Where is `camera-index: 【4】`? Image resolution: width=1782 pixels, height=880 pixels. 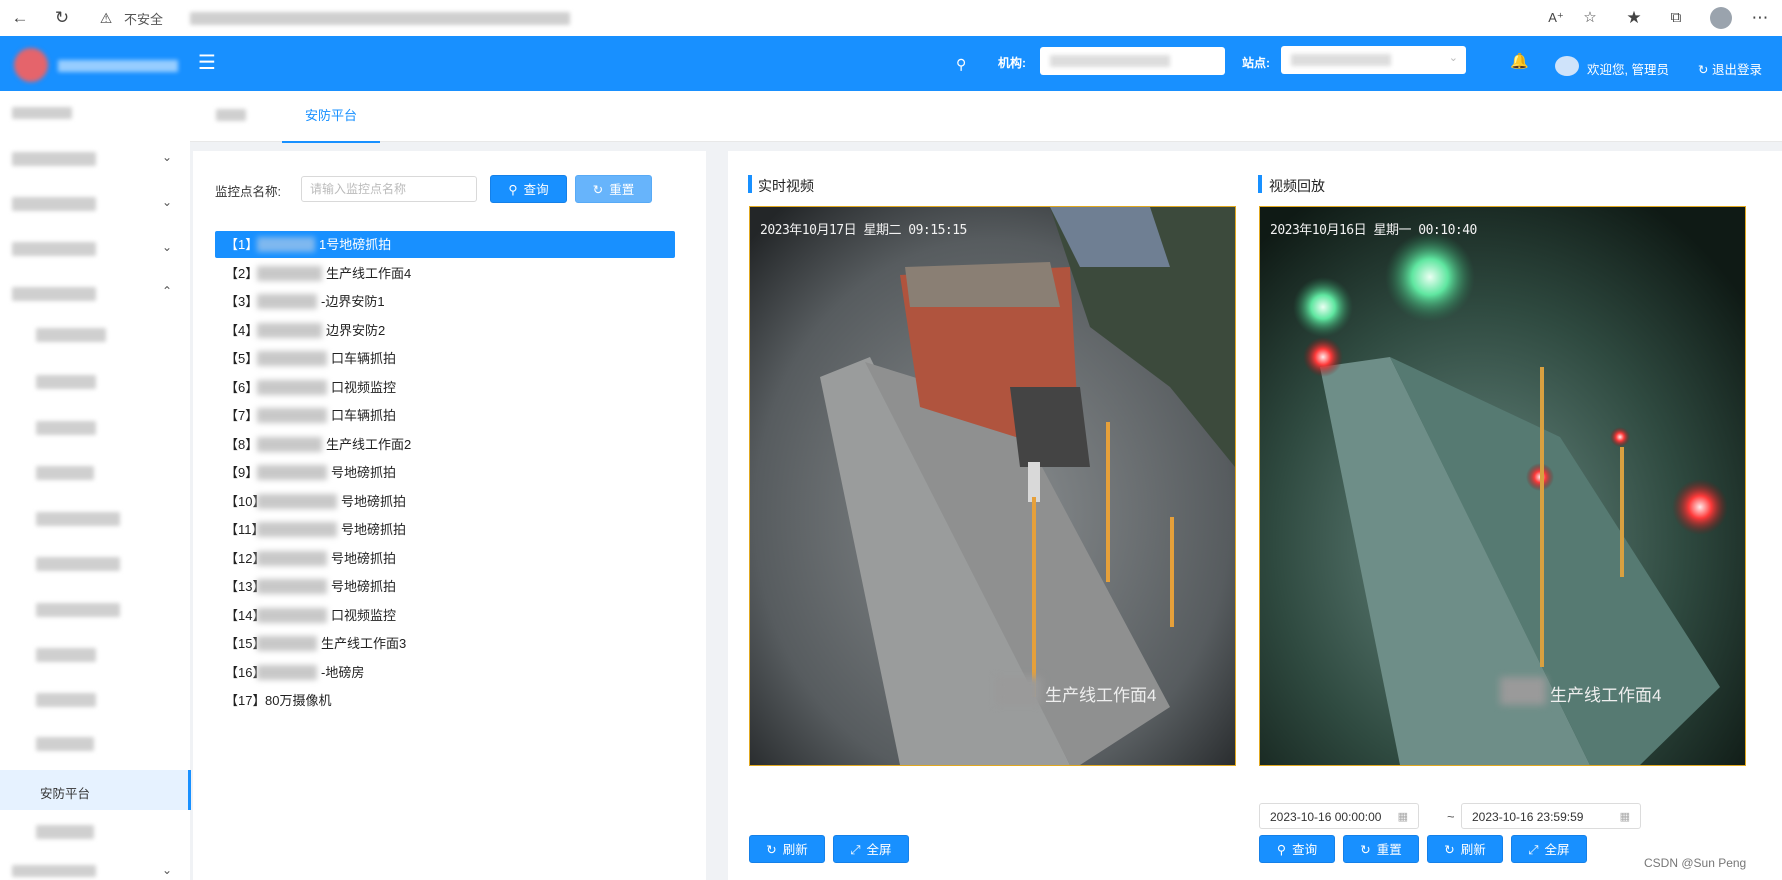 camera-index: 【4】 is located at coordinates (242, 330).